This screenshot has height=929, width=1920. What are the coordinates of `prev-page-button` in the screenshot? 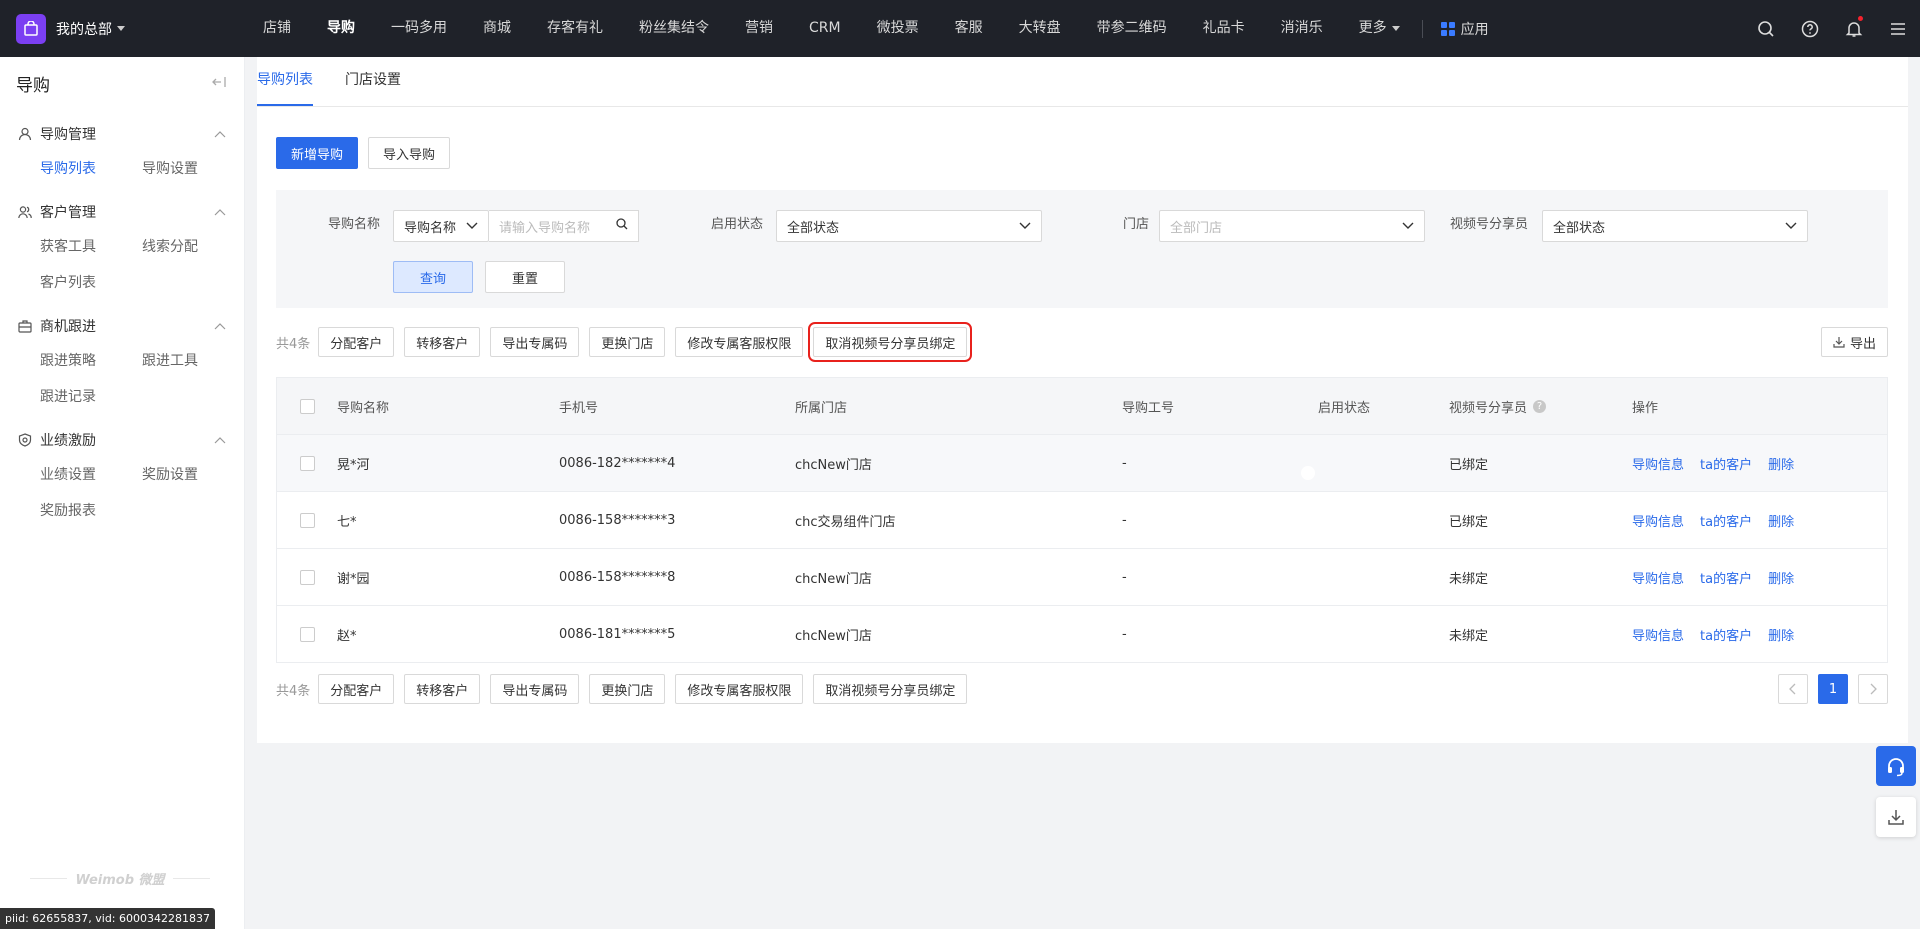 It's located at (1793, 689).